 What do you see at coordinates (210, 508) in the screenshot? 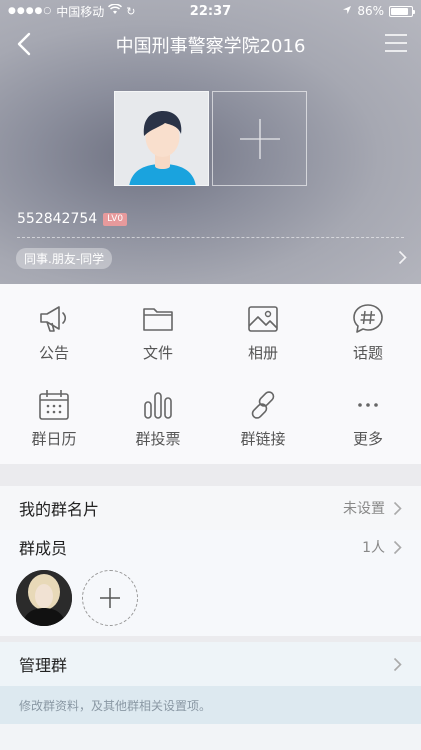
I see `my-group-card-row: 我的群名片 未设置` at bounding box center [210, 508].